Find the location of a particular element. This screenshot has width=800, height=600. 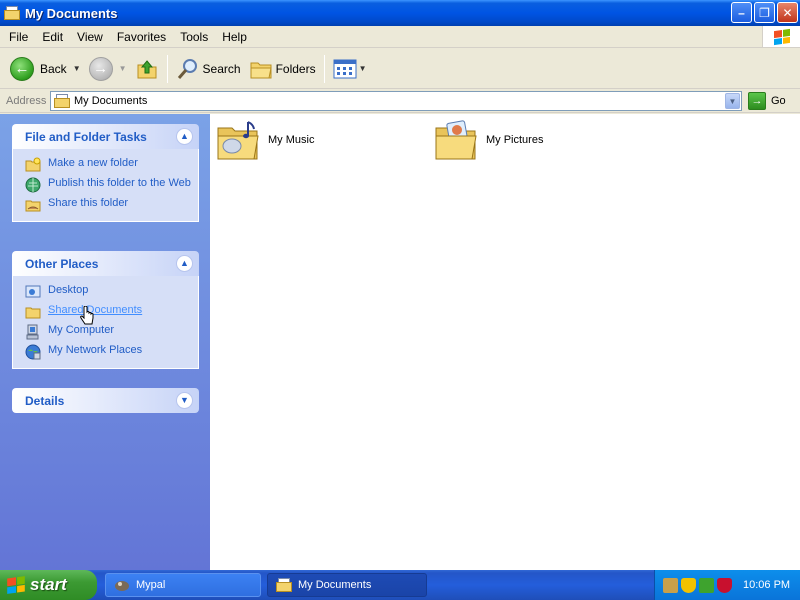

folder-icon is located at coordinates (33, 313).